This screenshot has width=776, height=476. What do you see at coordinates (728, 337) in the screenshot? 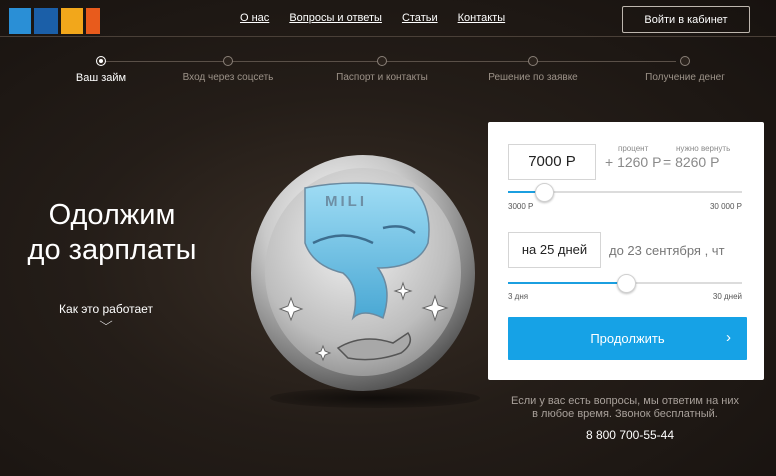
I see `chevron-right-icon: ›` at bounding box center [728, 337].